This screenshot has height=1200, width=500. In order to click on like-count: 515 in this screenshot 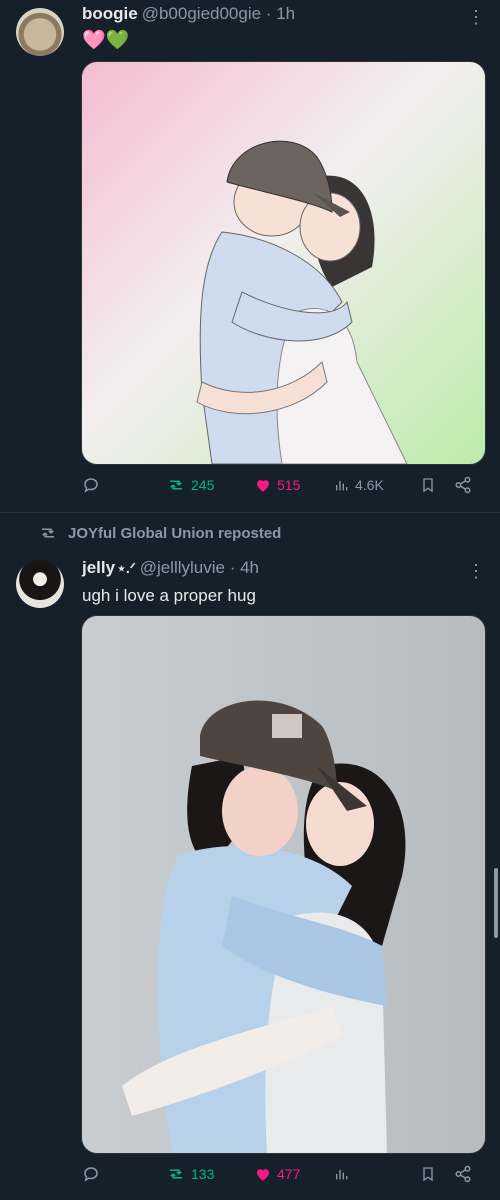, I will do `click(289, 485)`.